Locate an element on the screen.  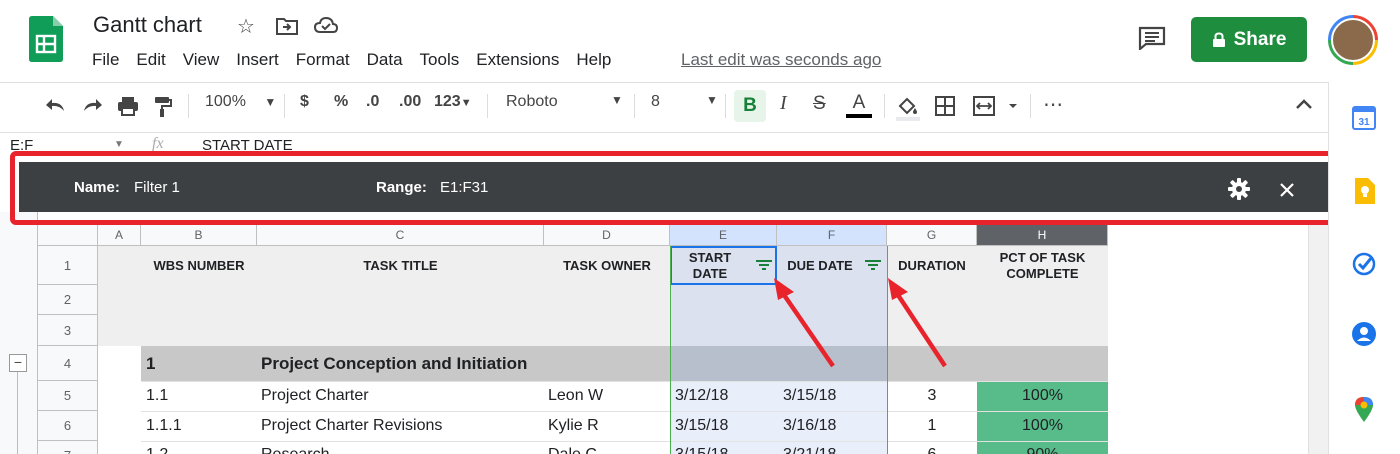
header-task-title: TASK TITLE is located at coordinates (400, 265).